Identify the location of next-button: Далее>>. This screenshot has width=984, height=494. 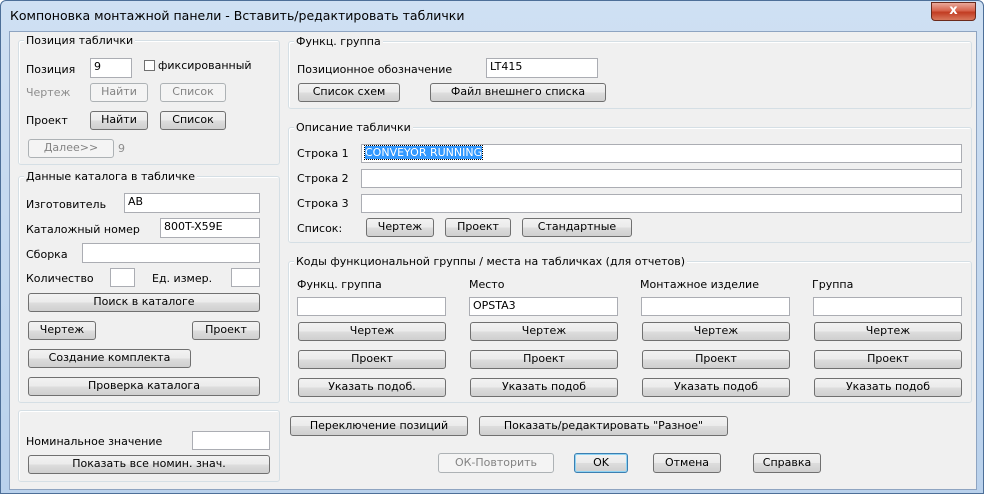
(71, 148).